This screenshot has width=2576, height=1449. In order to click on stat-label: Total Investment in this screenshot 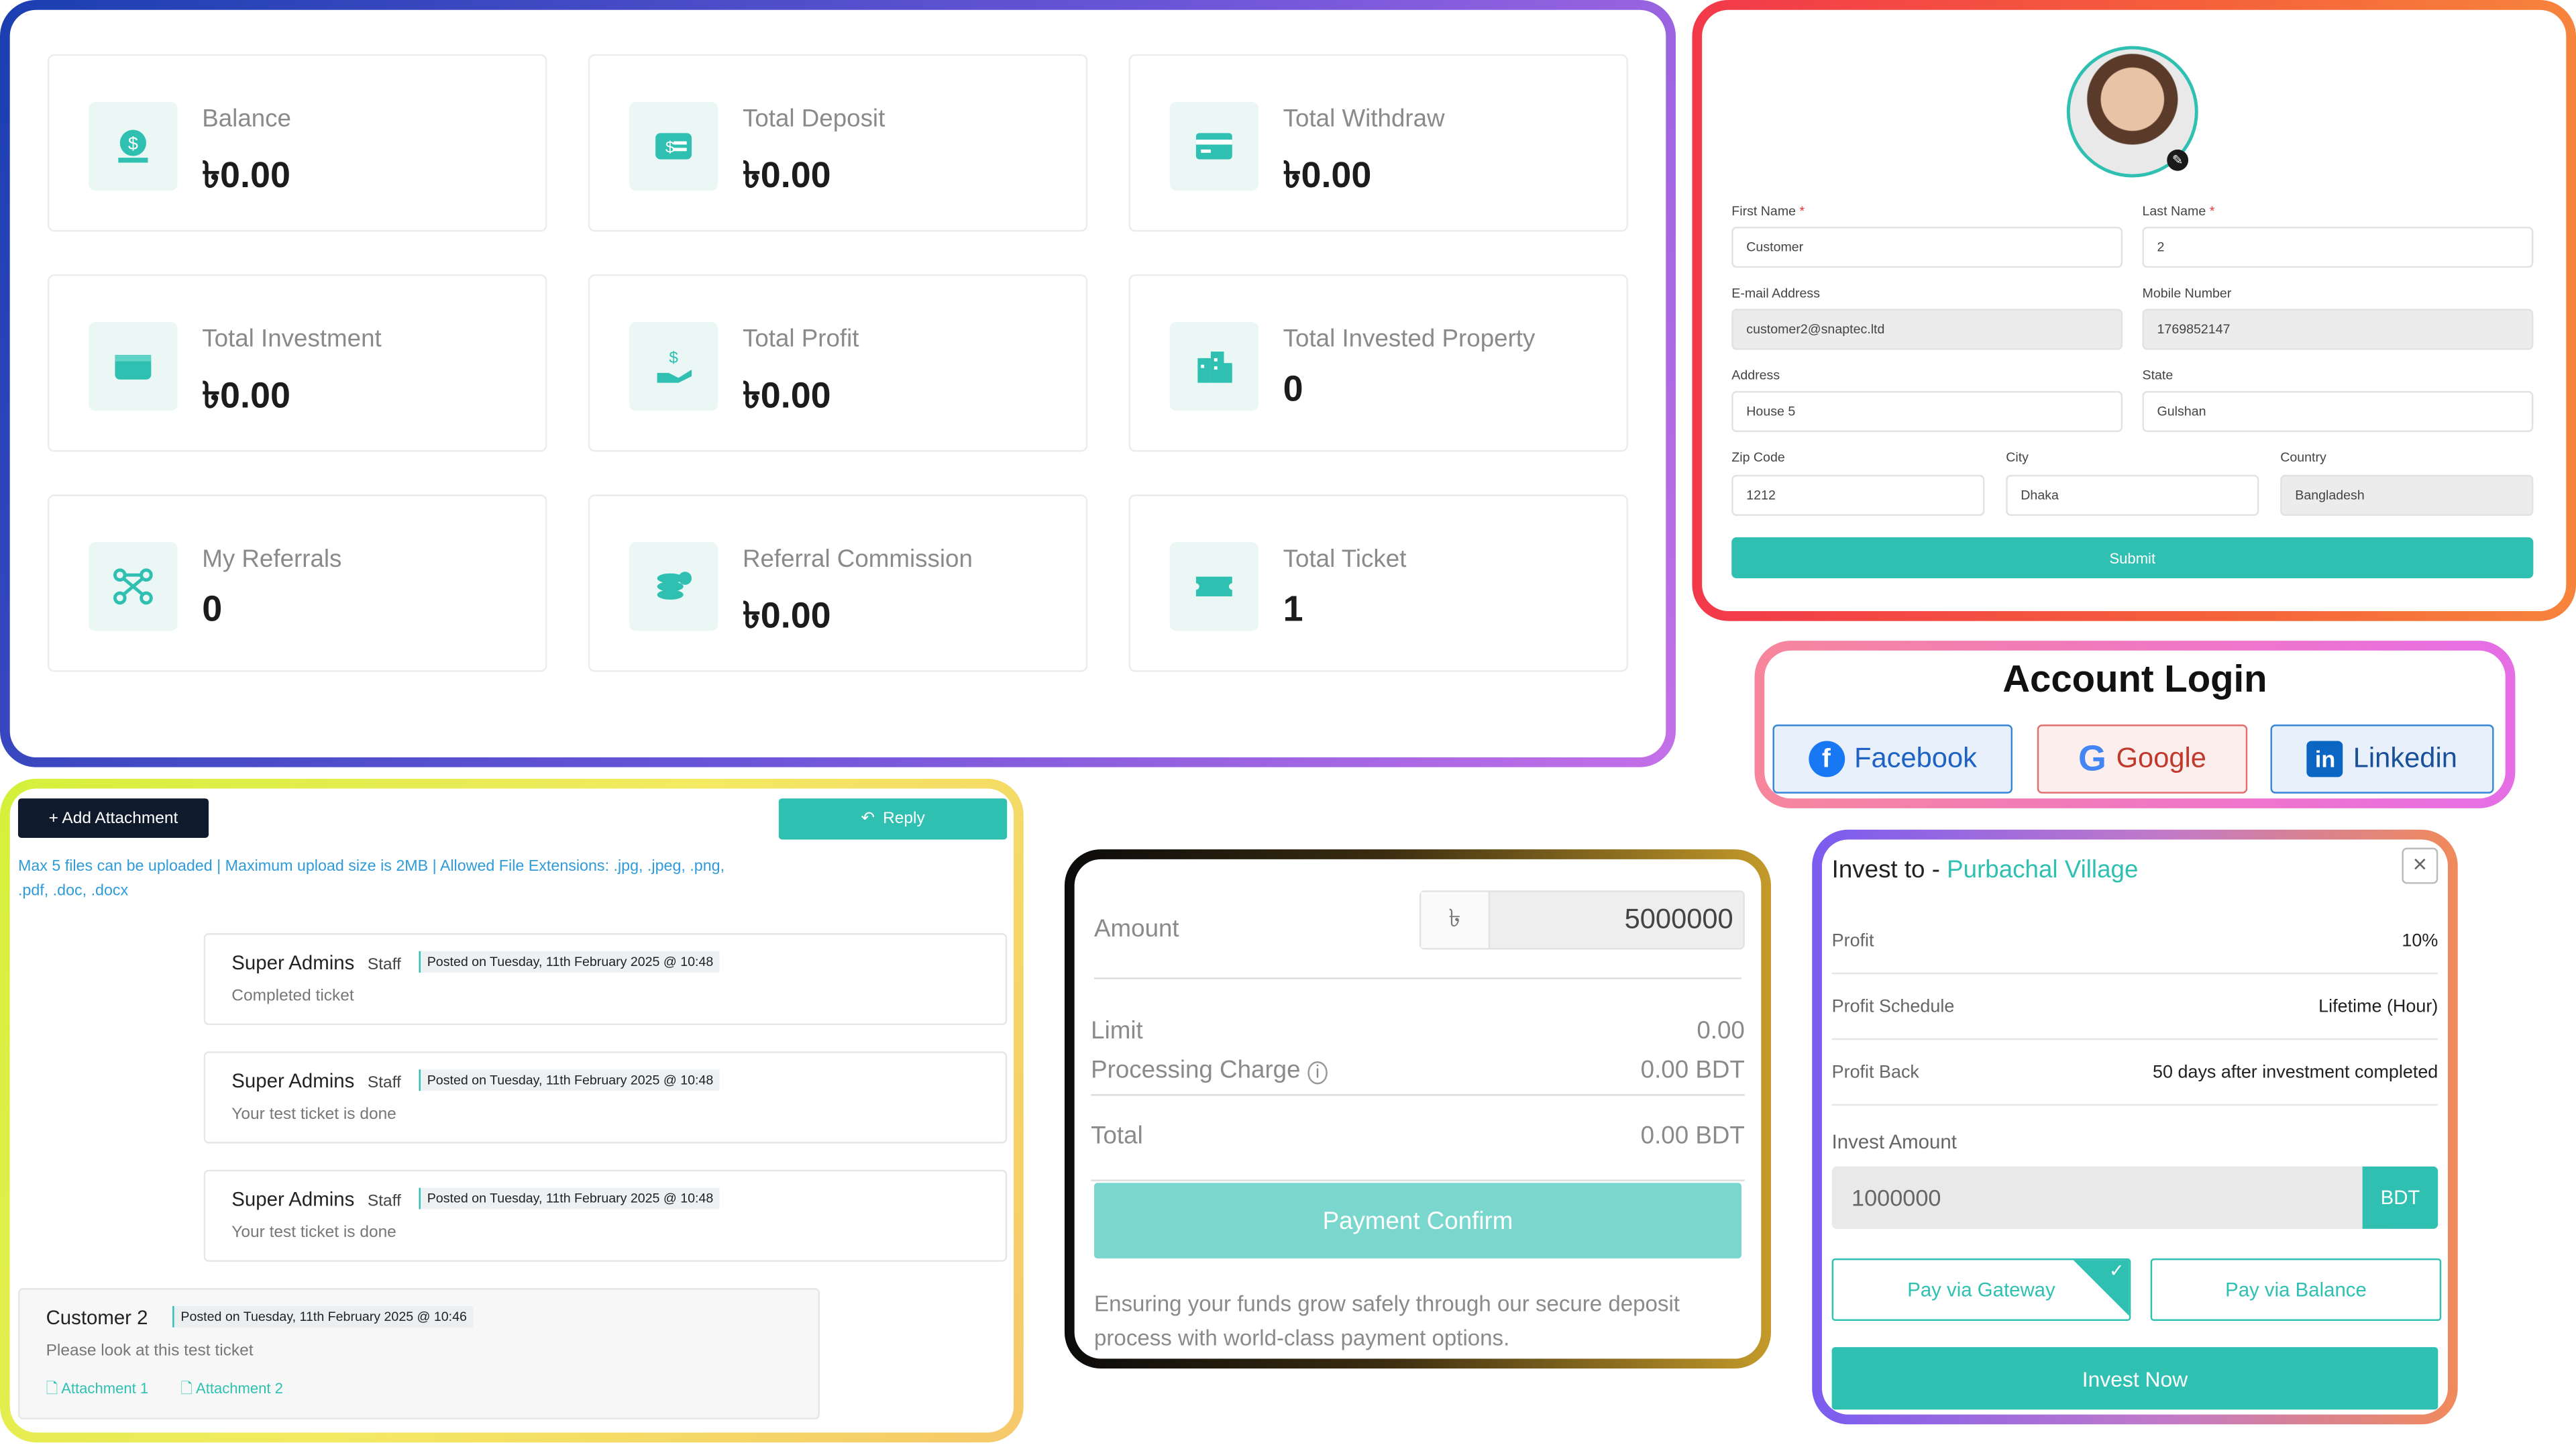, I will do `click(292, 339)`.